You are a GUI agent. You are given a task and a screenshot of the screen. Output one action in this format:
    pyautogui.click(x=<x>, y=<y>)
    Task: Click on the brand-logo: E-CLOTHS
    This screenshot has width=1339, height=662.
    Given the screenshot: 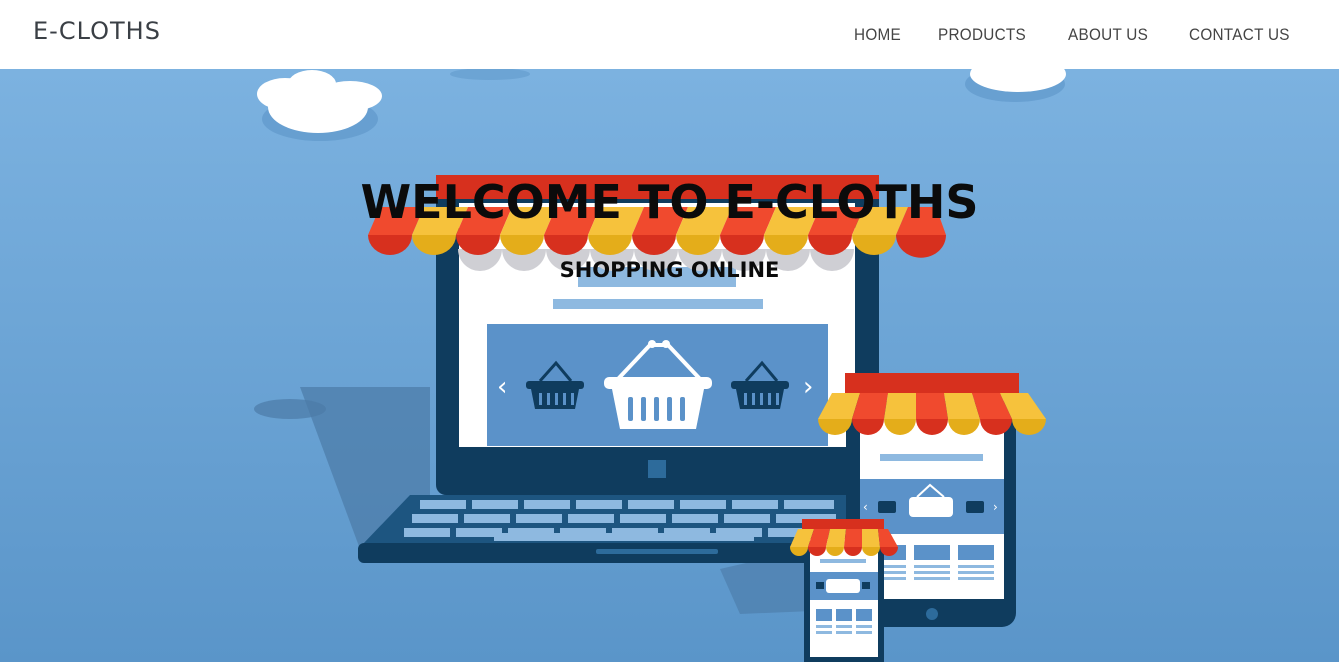 What is the action you would take?
    pyautogui.click(x=97, y=31)
    